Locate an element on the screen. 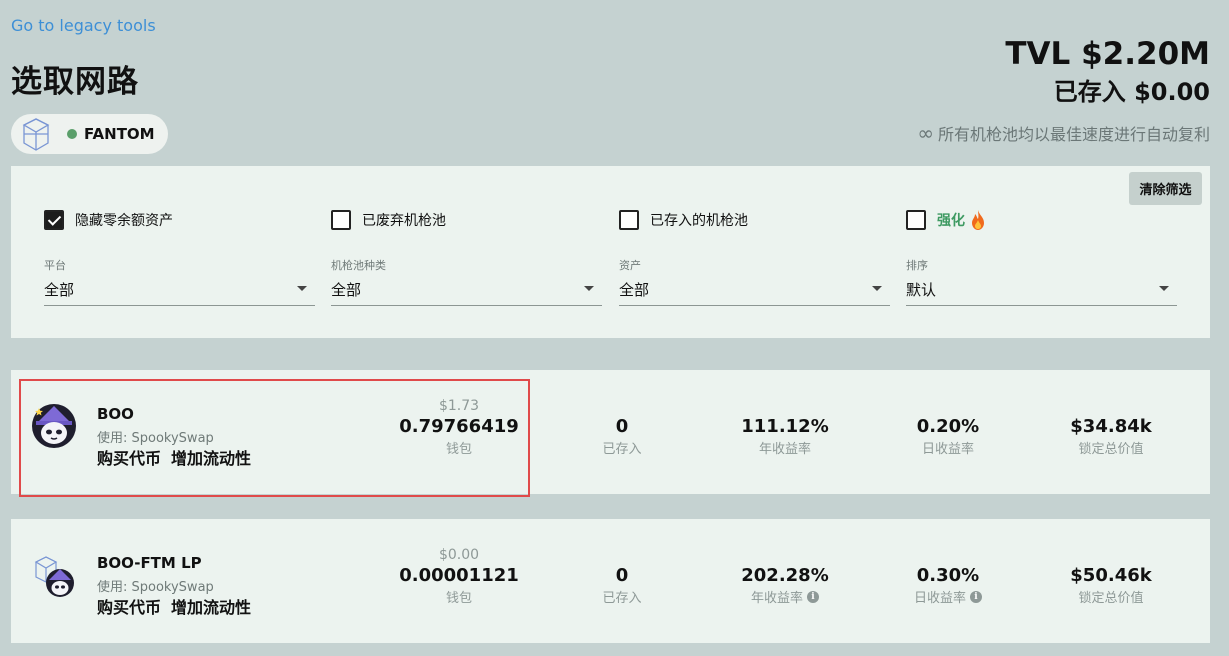 This screenshot has height=656, width=1229. infinity-icon: ∞ is located at coordinates (925, 133).